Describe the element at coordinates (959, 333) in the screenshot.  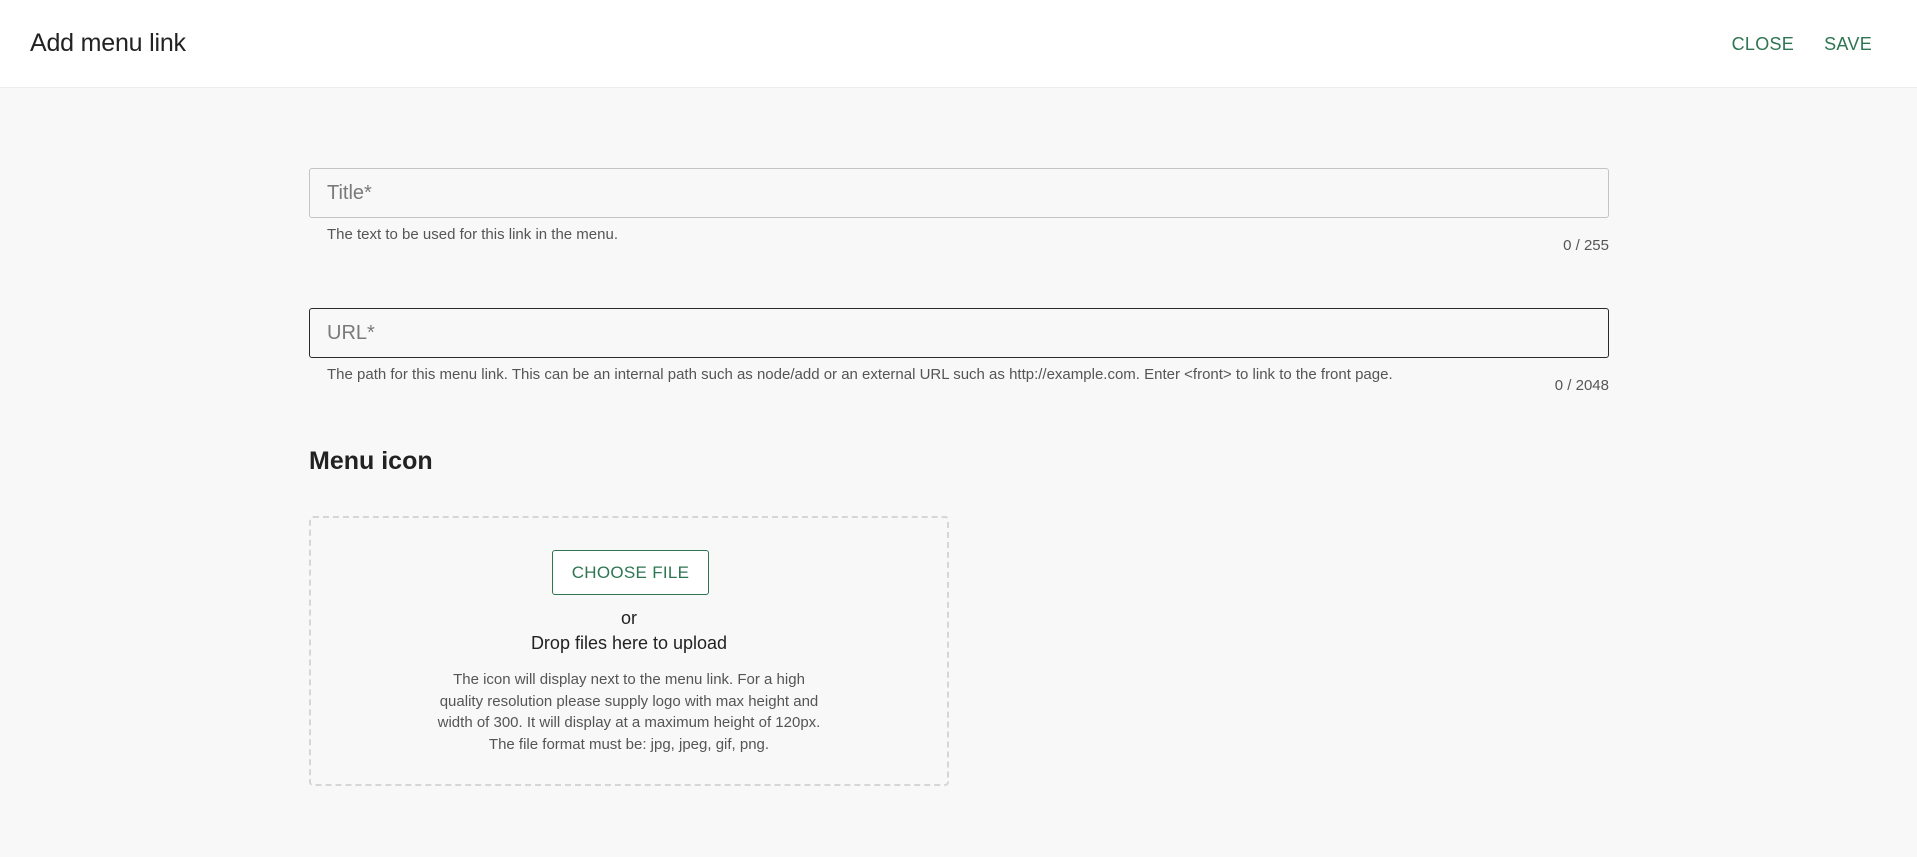
I see `url-input` at that location.